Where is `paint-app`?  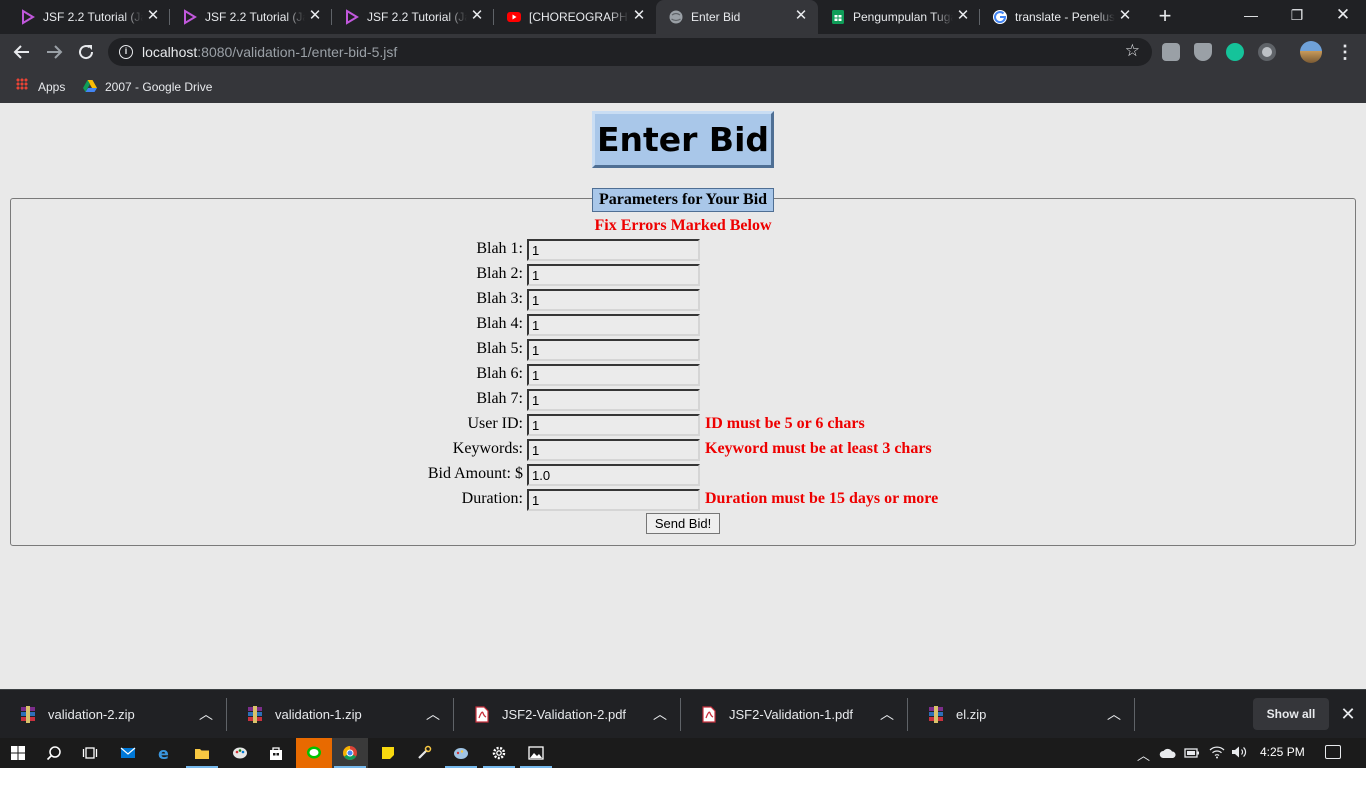
paint-app is located at coordinates (240, 753).